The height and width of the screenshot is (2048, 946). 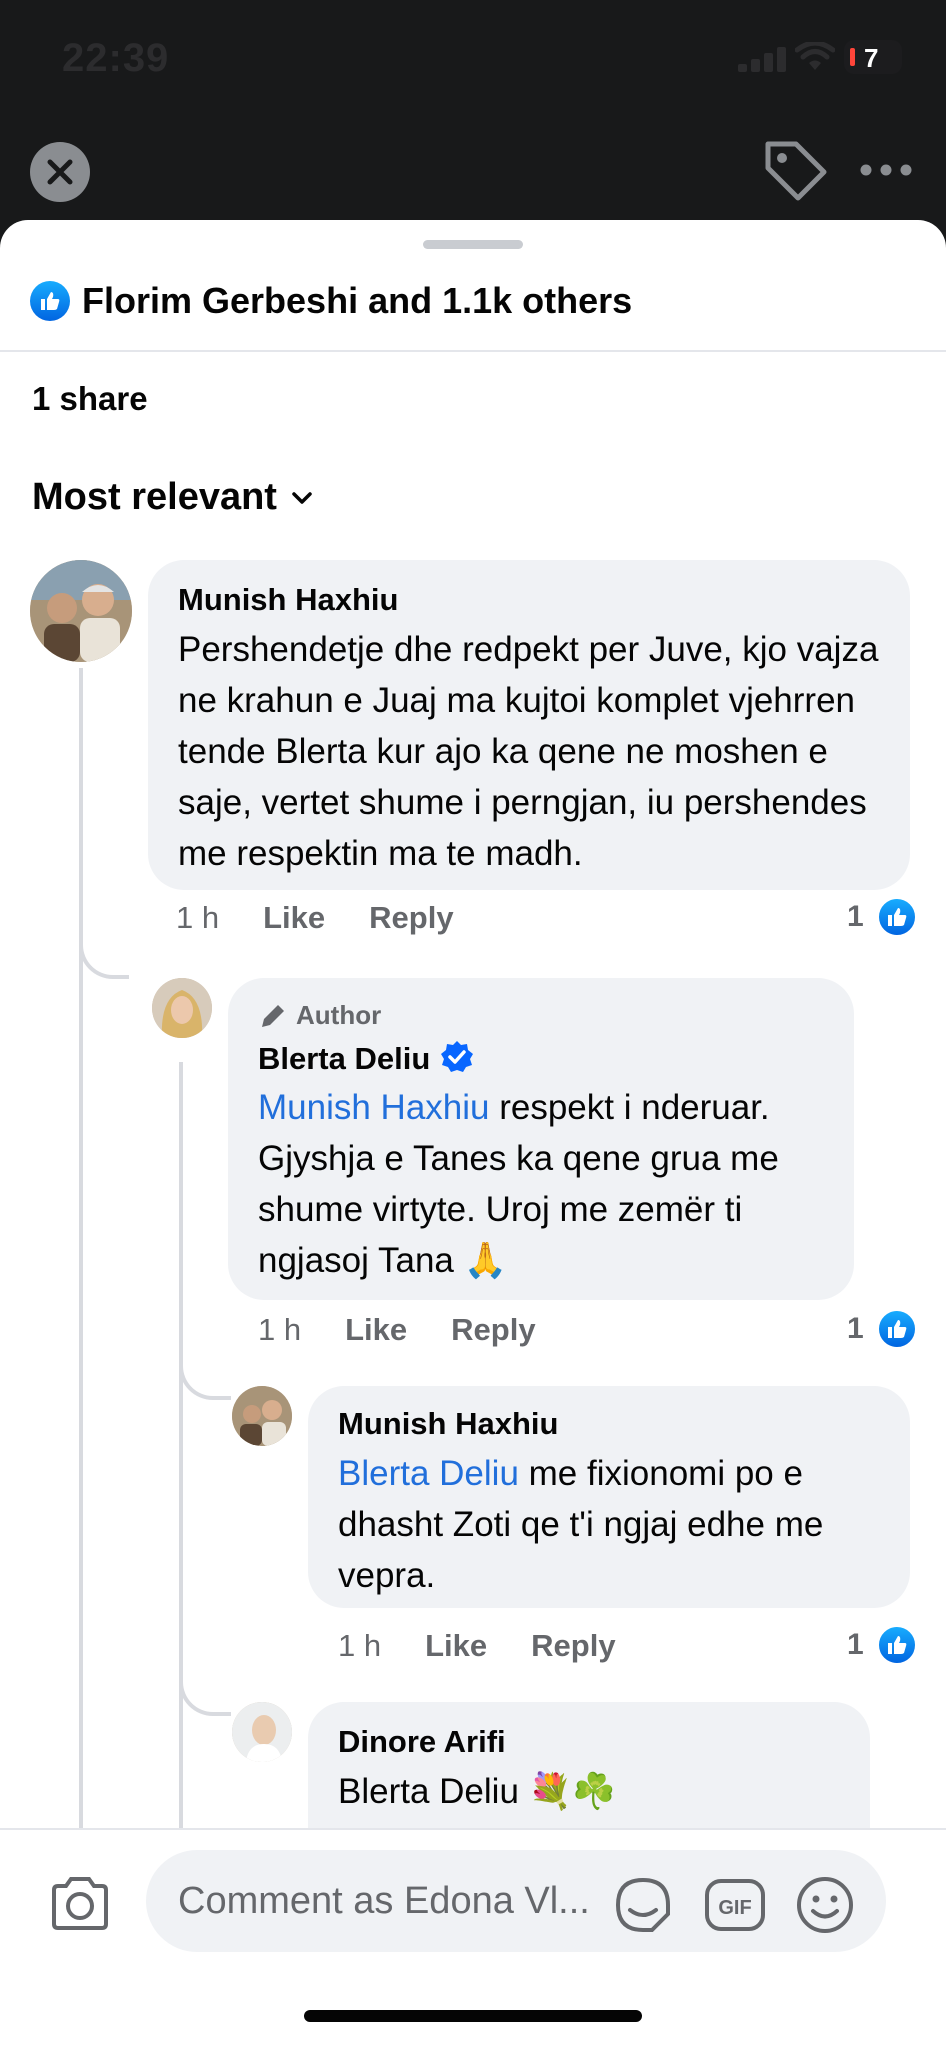 What do you see at coordinates (763, 59) in the screenshot?
I see `signal-icon` at bounding box center [763, 59].